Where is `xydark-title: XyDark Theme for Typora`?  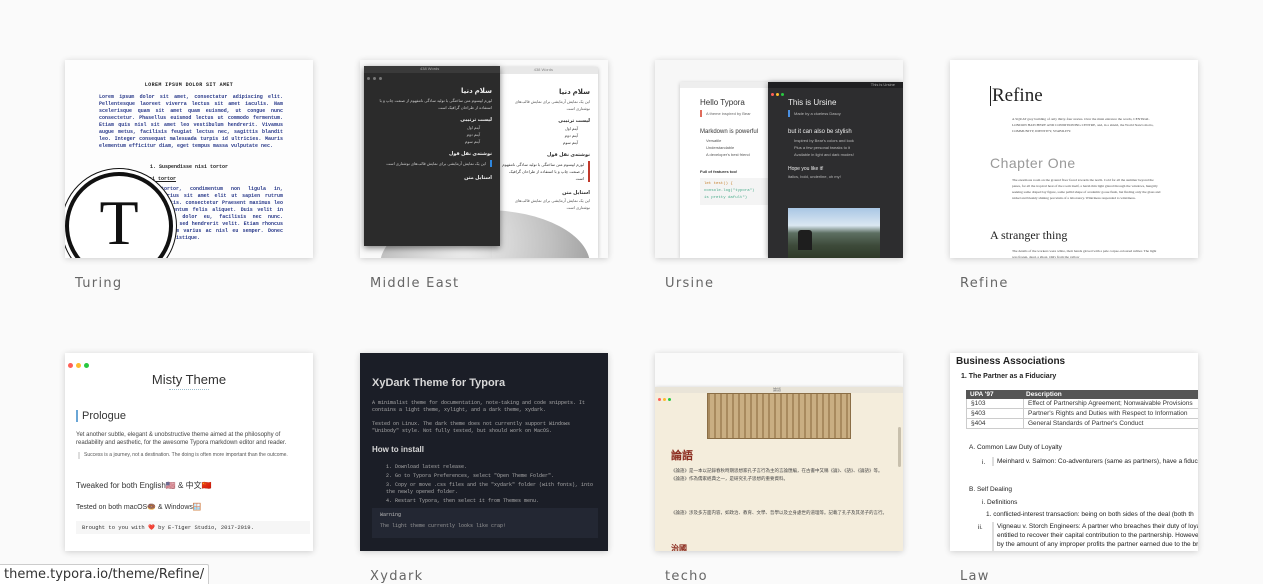
xydark-title: XyDark Theme for Typora is located at coordinates (439, 383).